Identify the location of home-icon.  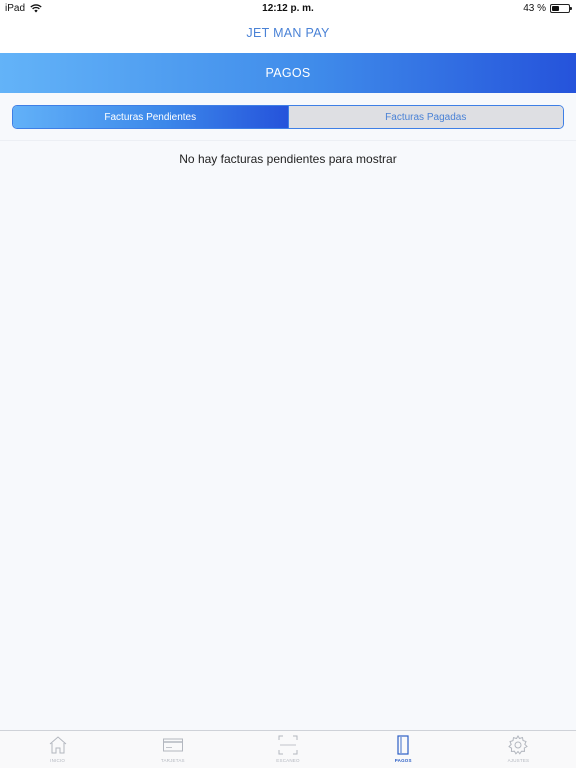
(57, 745).